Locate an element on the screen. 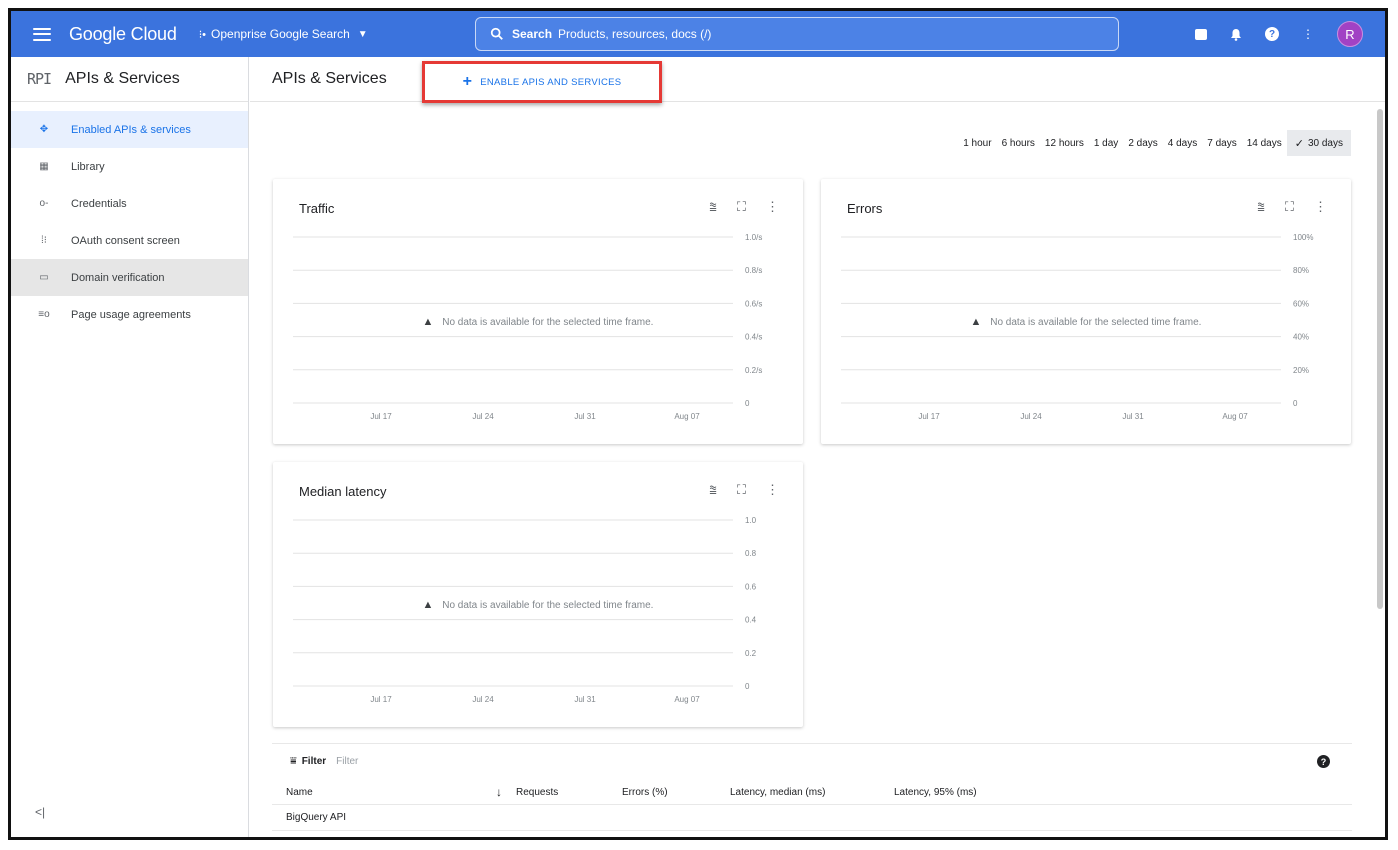 The width and height of the screenshot is (1398, 850). enabled-apis-icon: ✥ is located at coordinates (44, 129).